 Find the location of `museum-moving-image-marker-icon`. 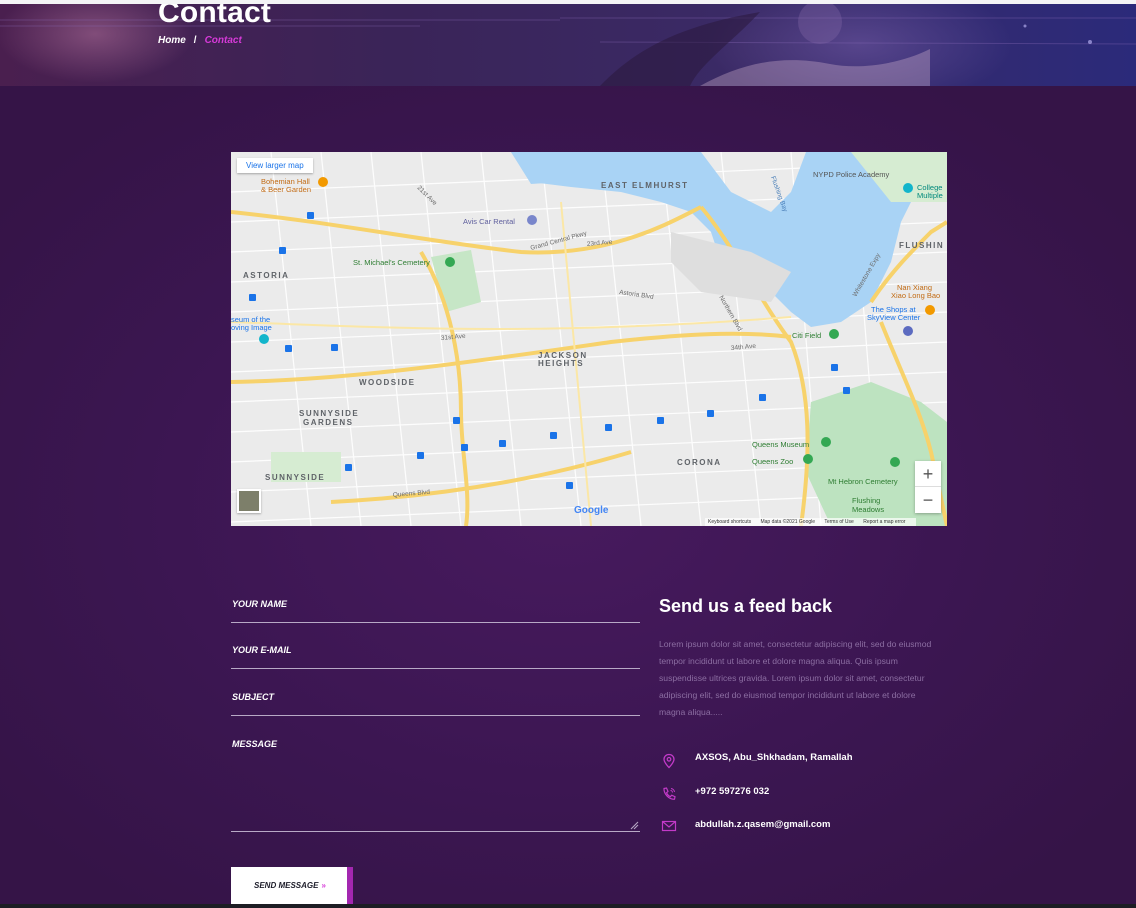

museum-moving-image-marker-icon is located at coordinates (264, 339).